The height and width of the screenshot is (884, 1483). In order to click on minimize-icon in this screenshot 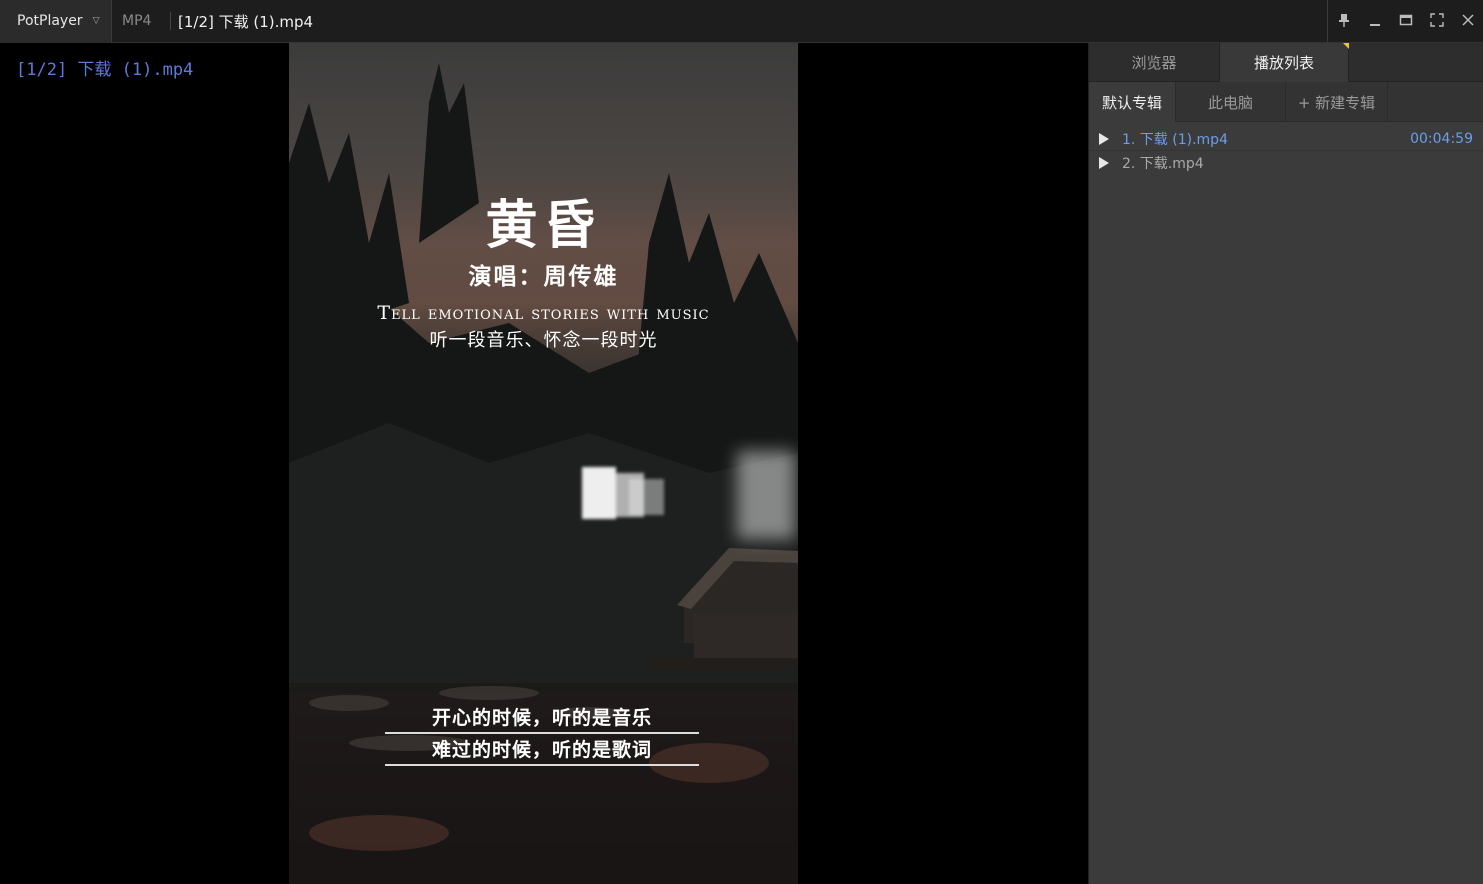, I will do `click(1374, 22)`.